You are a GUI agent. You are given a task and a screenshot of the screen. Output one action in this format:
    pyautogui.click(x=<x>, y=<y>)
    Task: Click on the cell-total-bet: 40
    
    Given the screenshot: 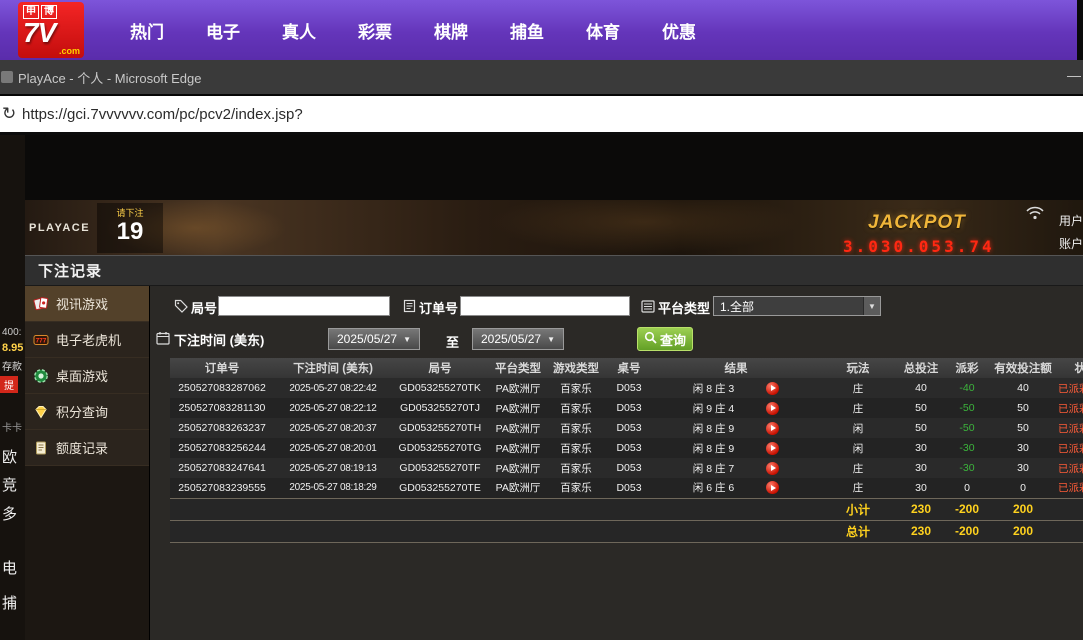 What is the action you would take?
    pyautogui.click(x=921, y=388)
    